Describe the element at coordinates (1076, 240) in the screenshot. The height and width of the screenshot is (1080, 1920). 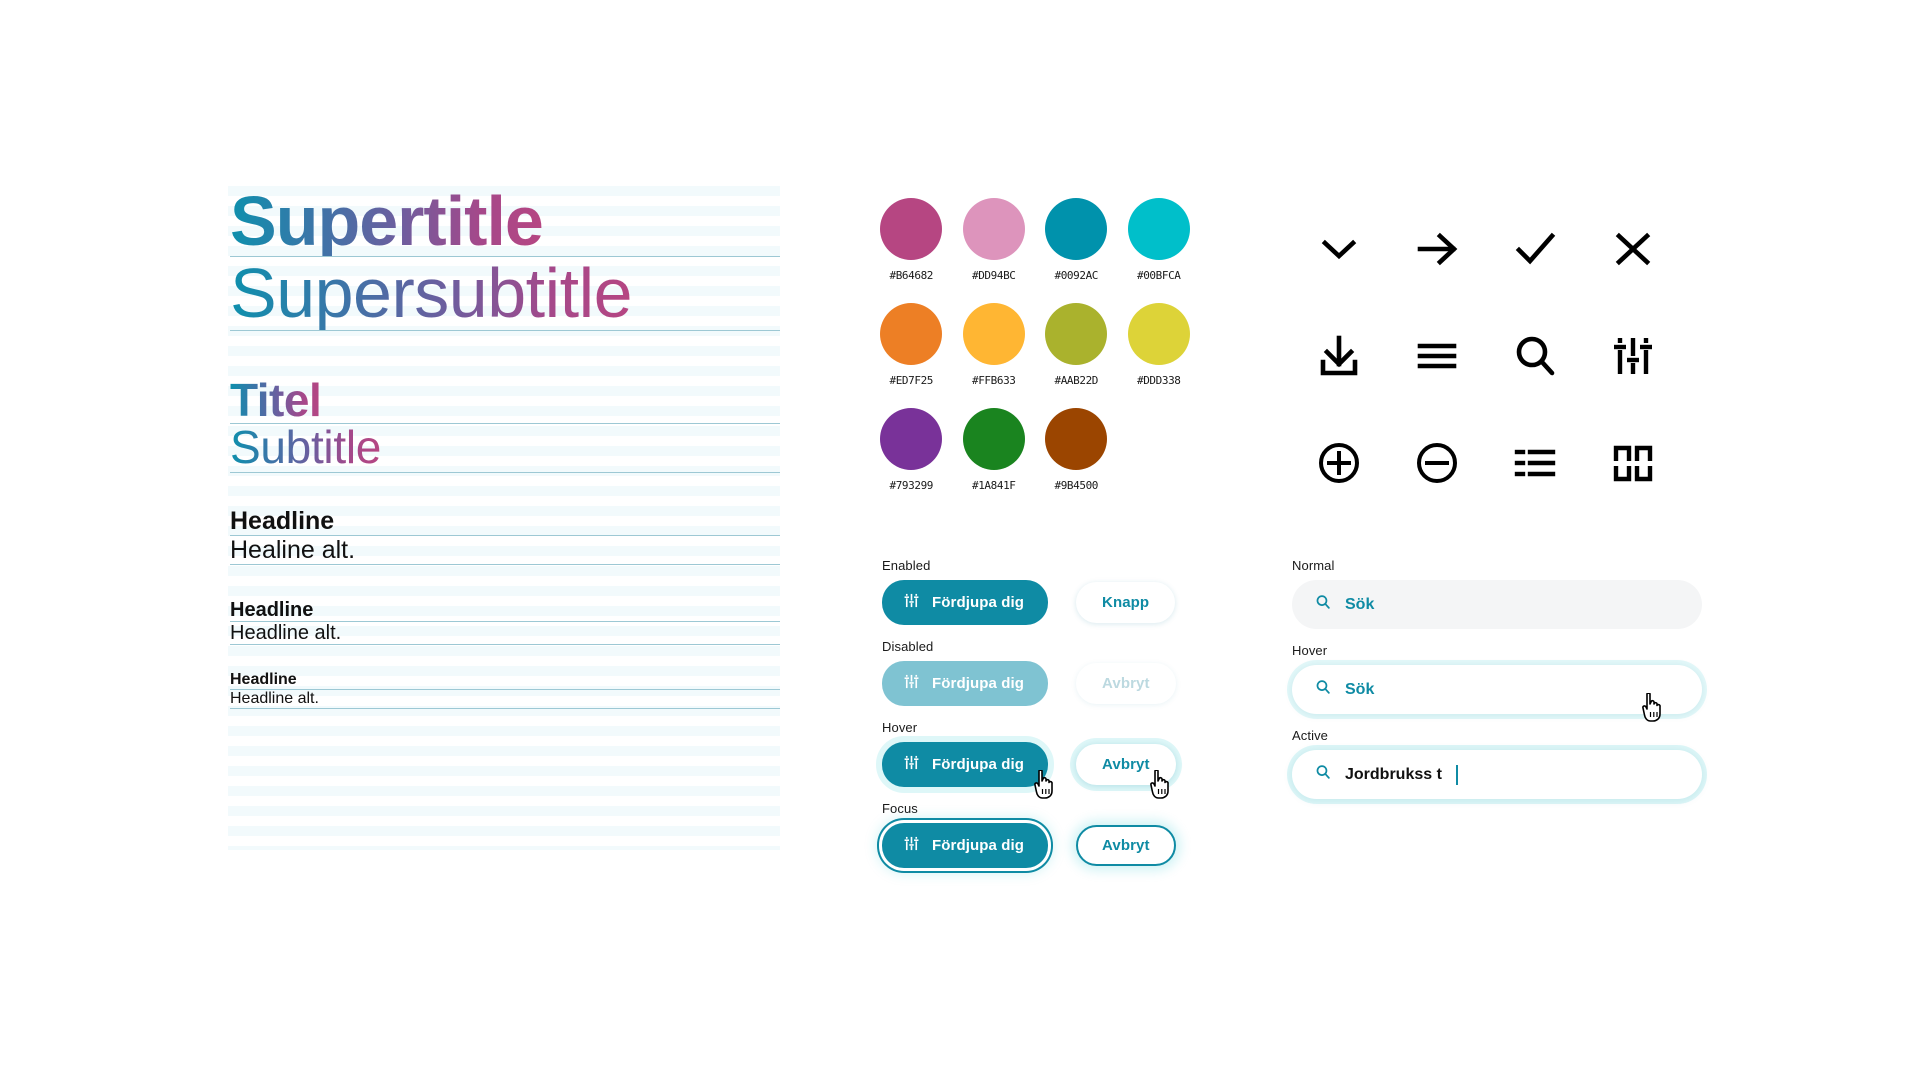
I see `swatch-teal: #0092AC` at that location.